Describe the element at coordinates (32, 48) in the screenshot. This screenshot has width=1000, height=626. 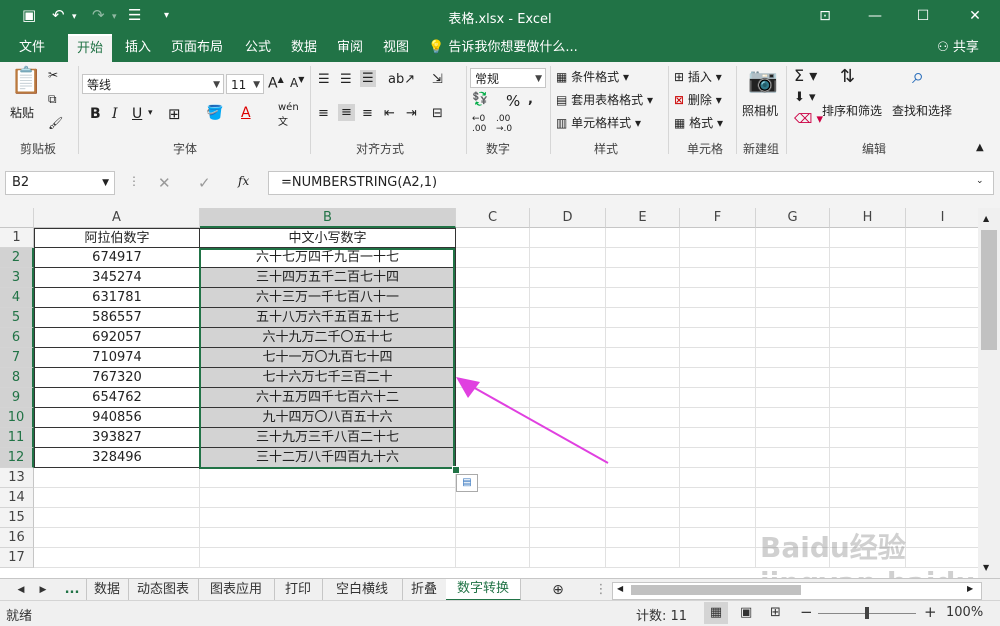
I see `tab-file: 文件` at that location.